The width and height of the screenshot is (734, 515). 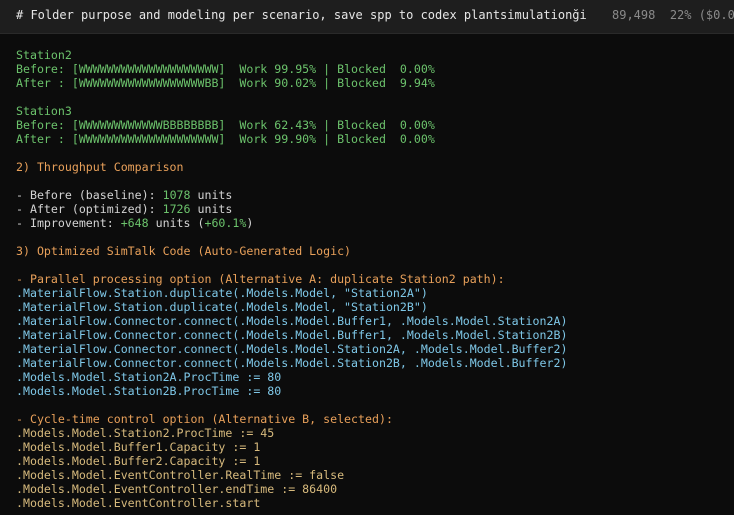 I want to click on throughput-before-value: 1078, so click(x=176, y=195).